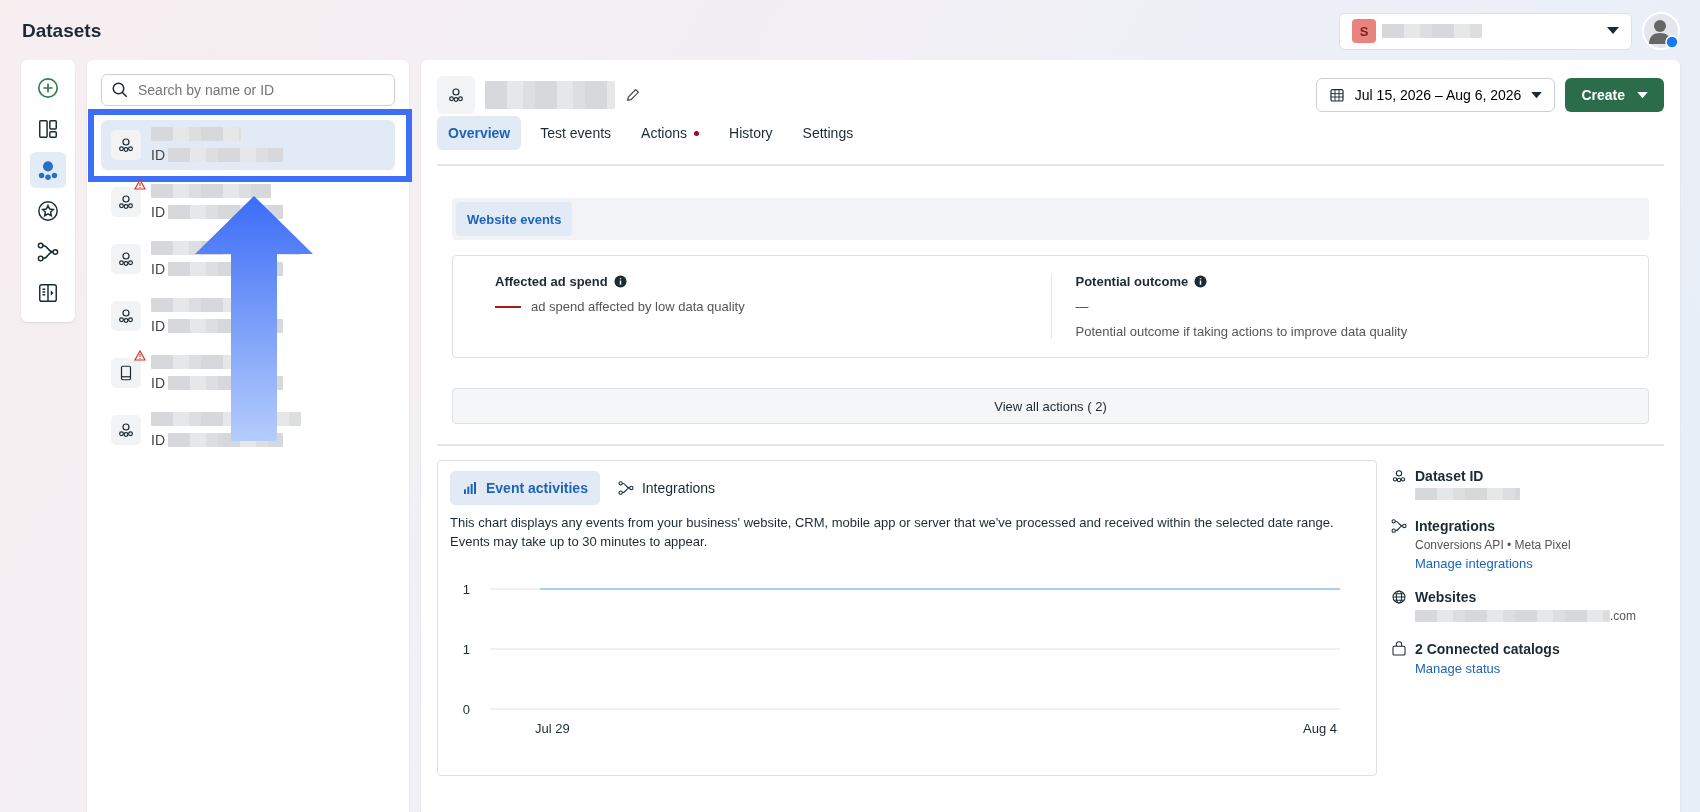 Image resolution: width=1700 pixels, height=812 pixels. I want to click on x-axis-label: Jul 29, so click(552, 728).